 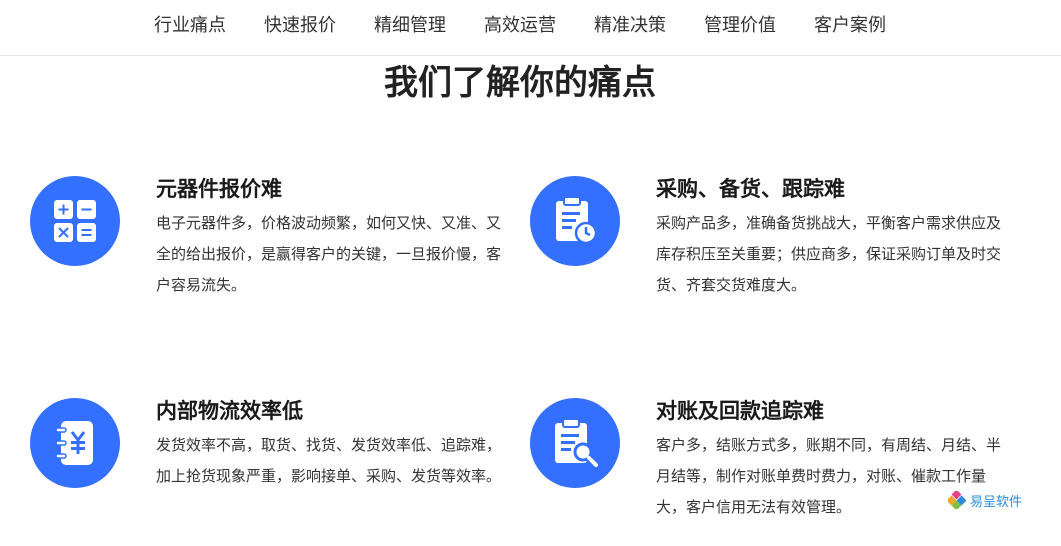 I want to click on watermark-text: 易呈软件, so click(x=996, y=502).